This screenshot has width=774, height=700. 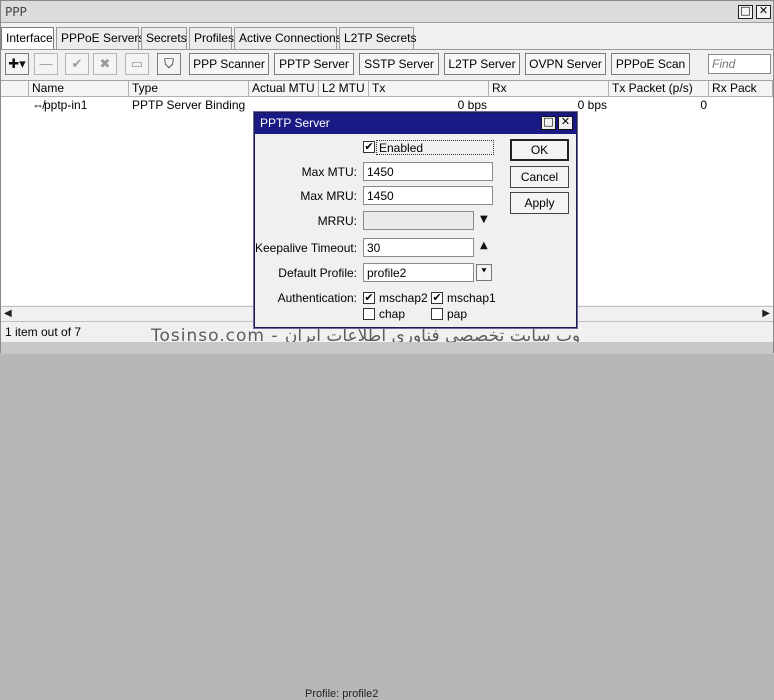 What do you see at coordinates (387, 49) in the screenshot?
I see `tab-divider` at bounding box center [387, 49].